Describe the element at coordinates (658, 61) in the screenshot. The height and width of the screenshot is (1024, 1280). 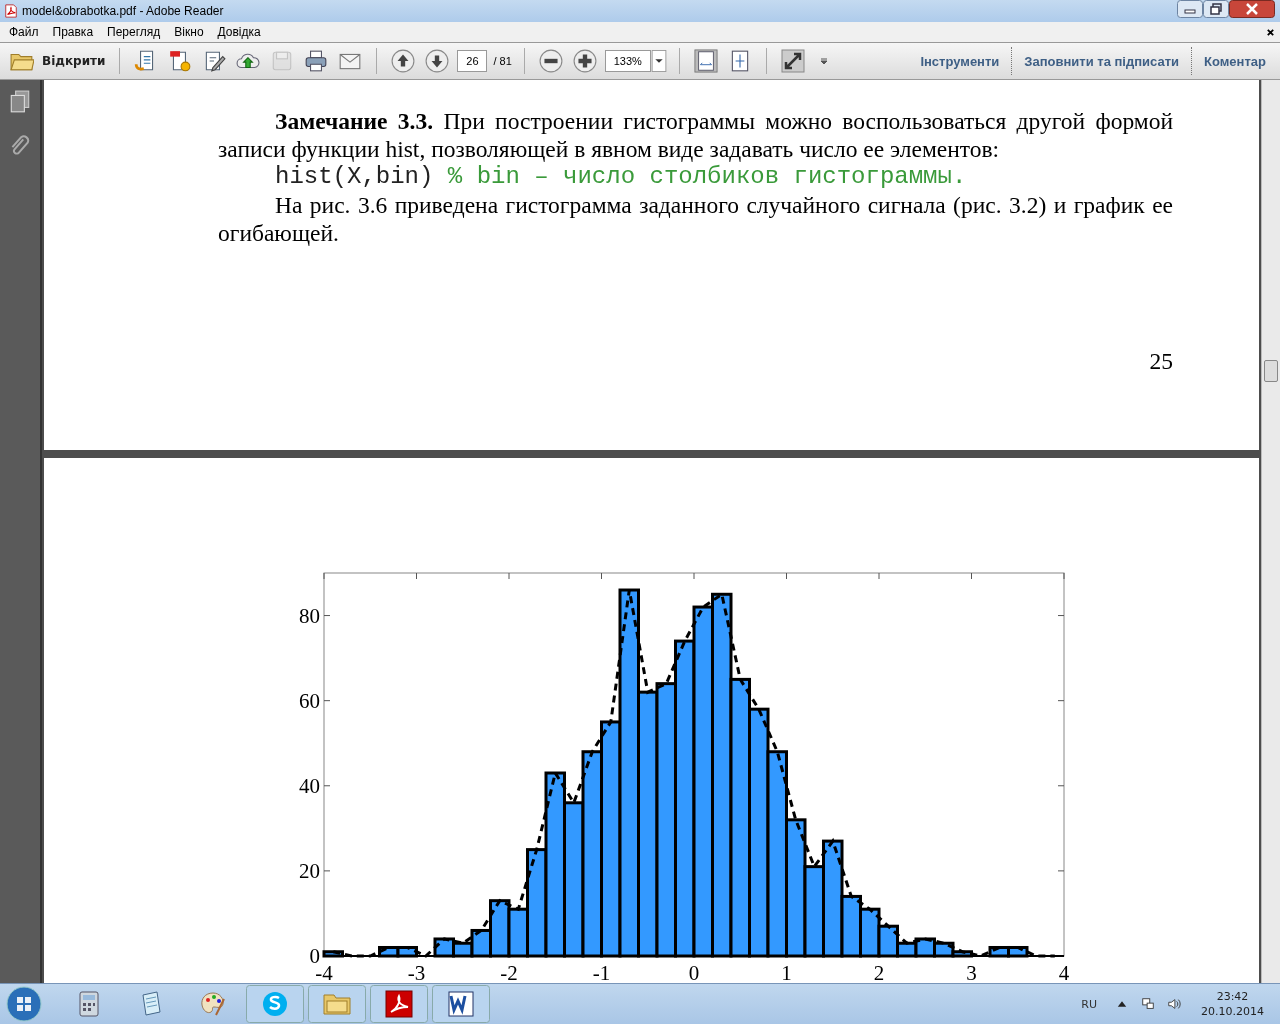
I see `dropdown-button` at that location.